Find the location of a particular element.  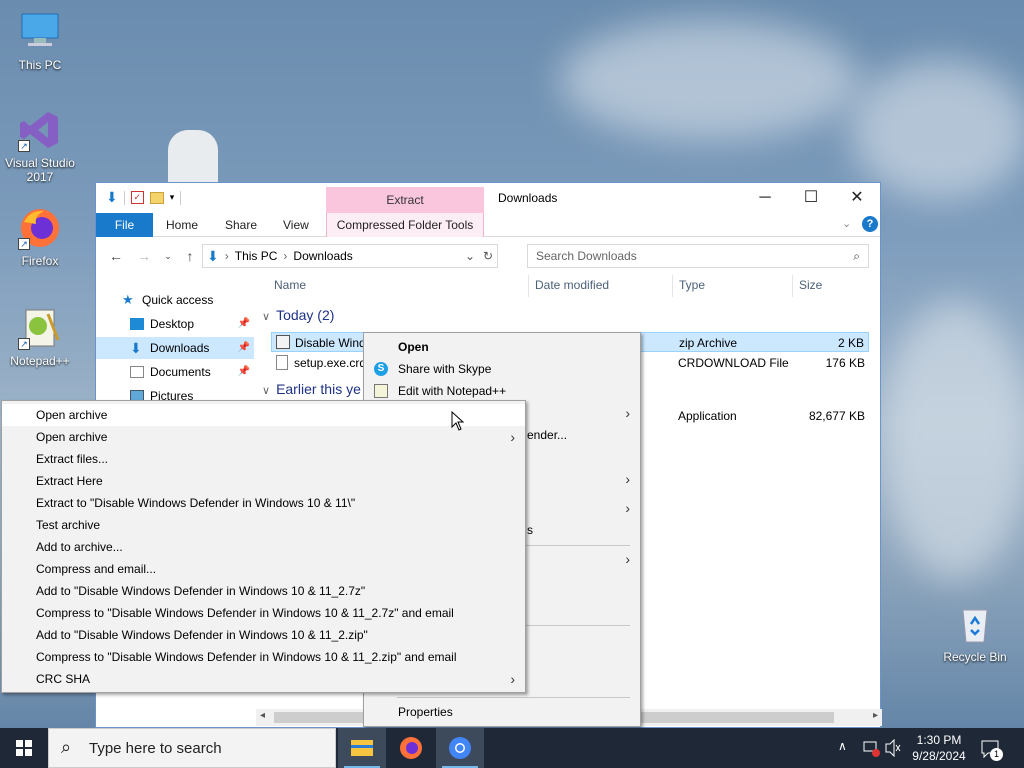

start-button is located at coordinates (24, 748).